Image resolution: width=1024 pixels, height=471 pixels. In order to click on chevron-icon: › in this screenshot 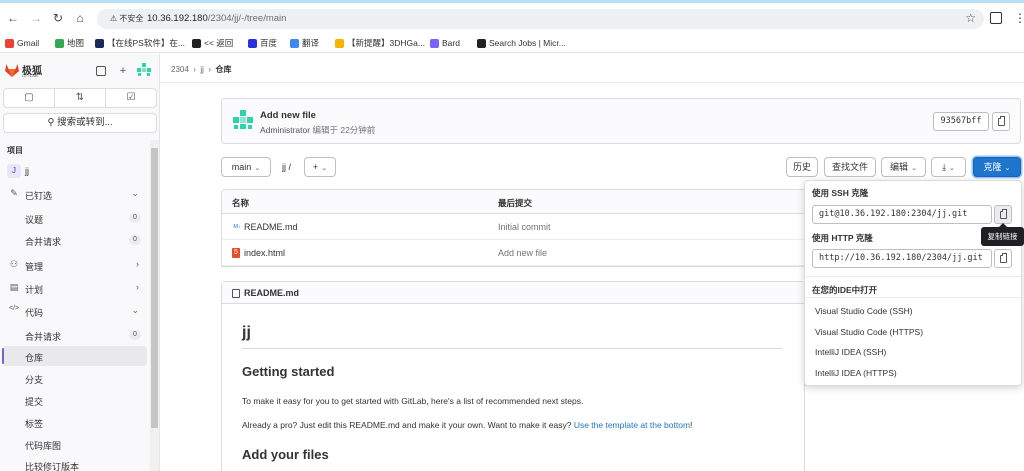, I will do `click(137, 264)`.